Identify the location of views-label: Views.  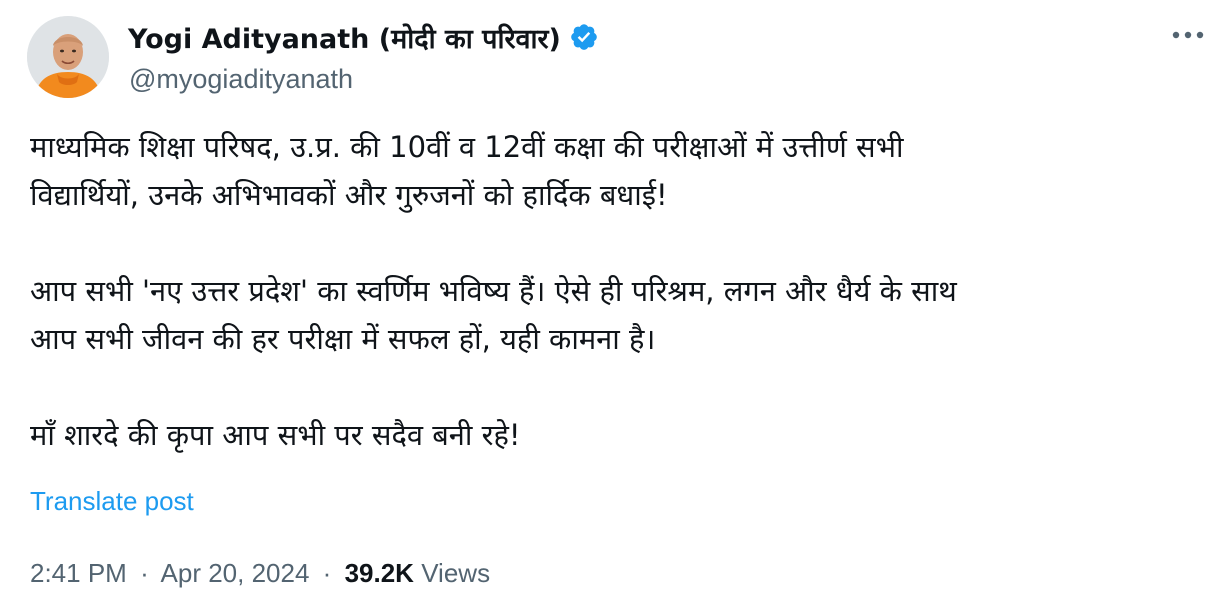
(456, 573).